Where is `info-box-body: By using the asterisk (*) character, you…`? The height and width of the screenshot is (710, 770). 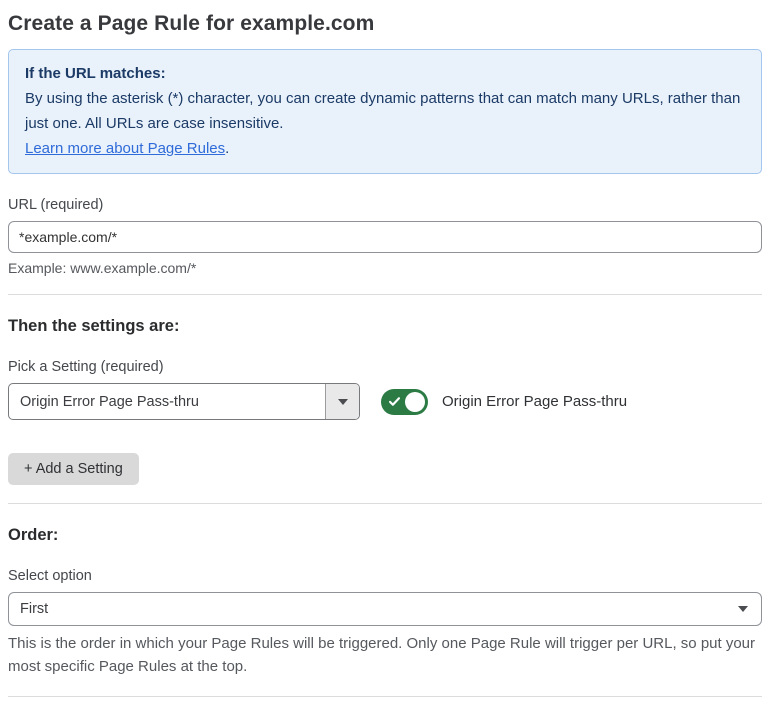 info-box-body: By using the asterisk (*) character, you… is located at coordinates (383, 111).